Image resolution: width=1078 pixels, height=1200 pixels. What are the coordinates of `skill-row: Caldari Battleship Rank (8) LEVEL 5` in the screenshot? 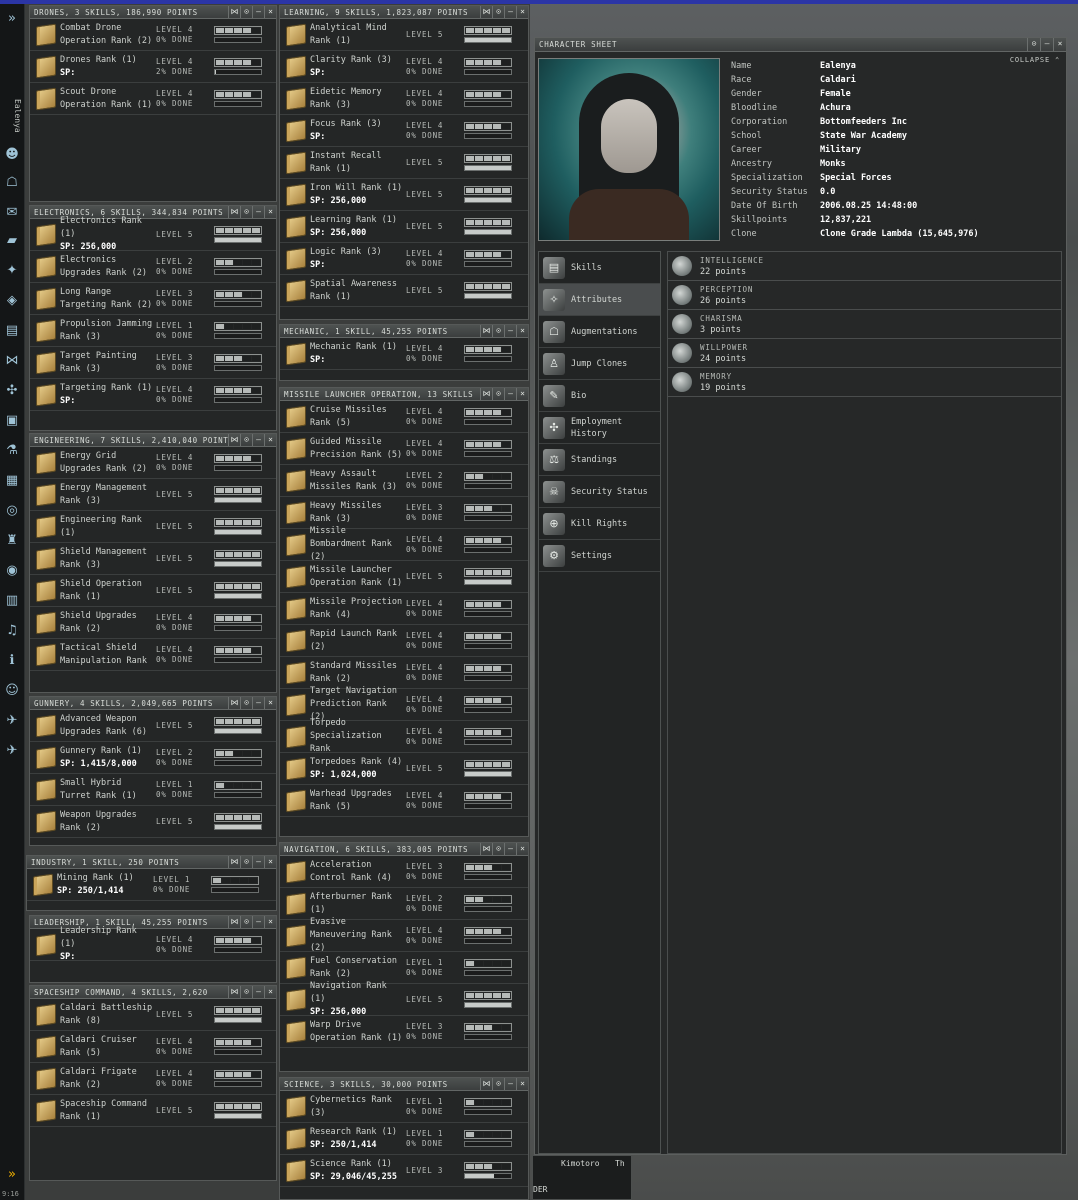 It's located at (153, 1015).